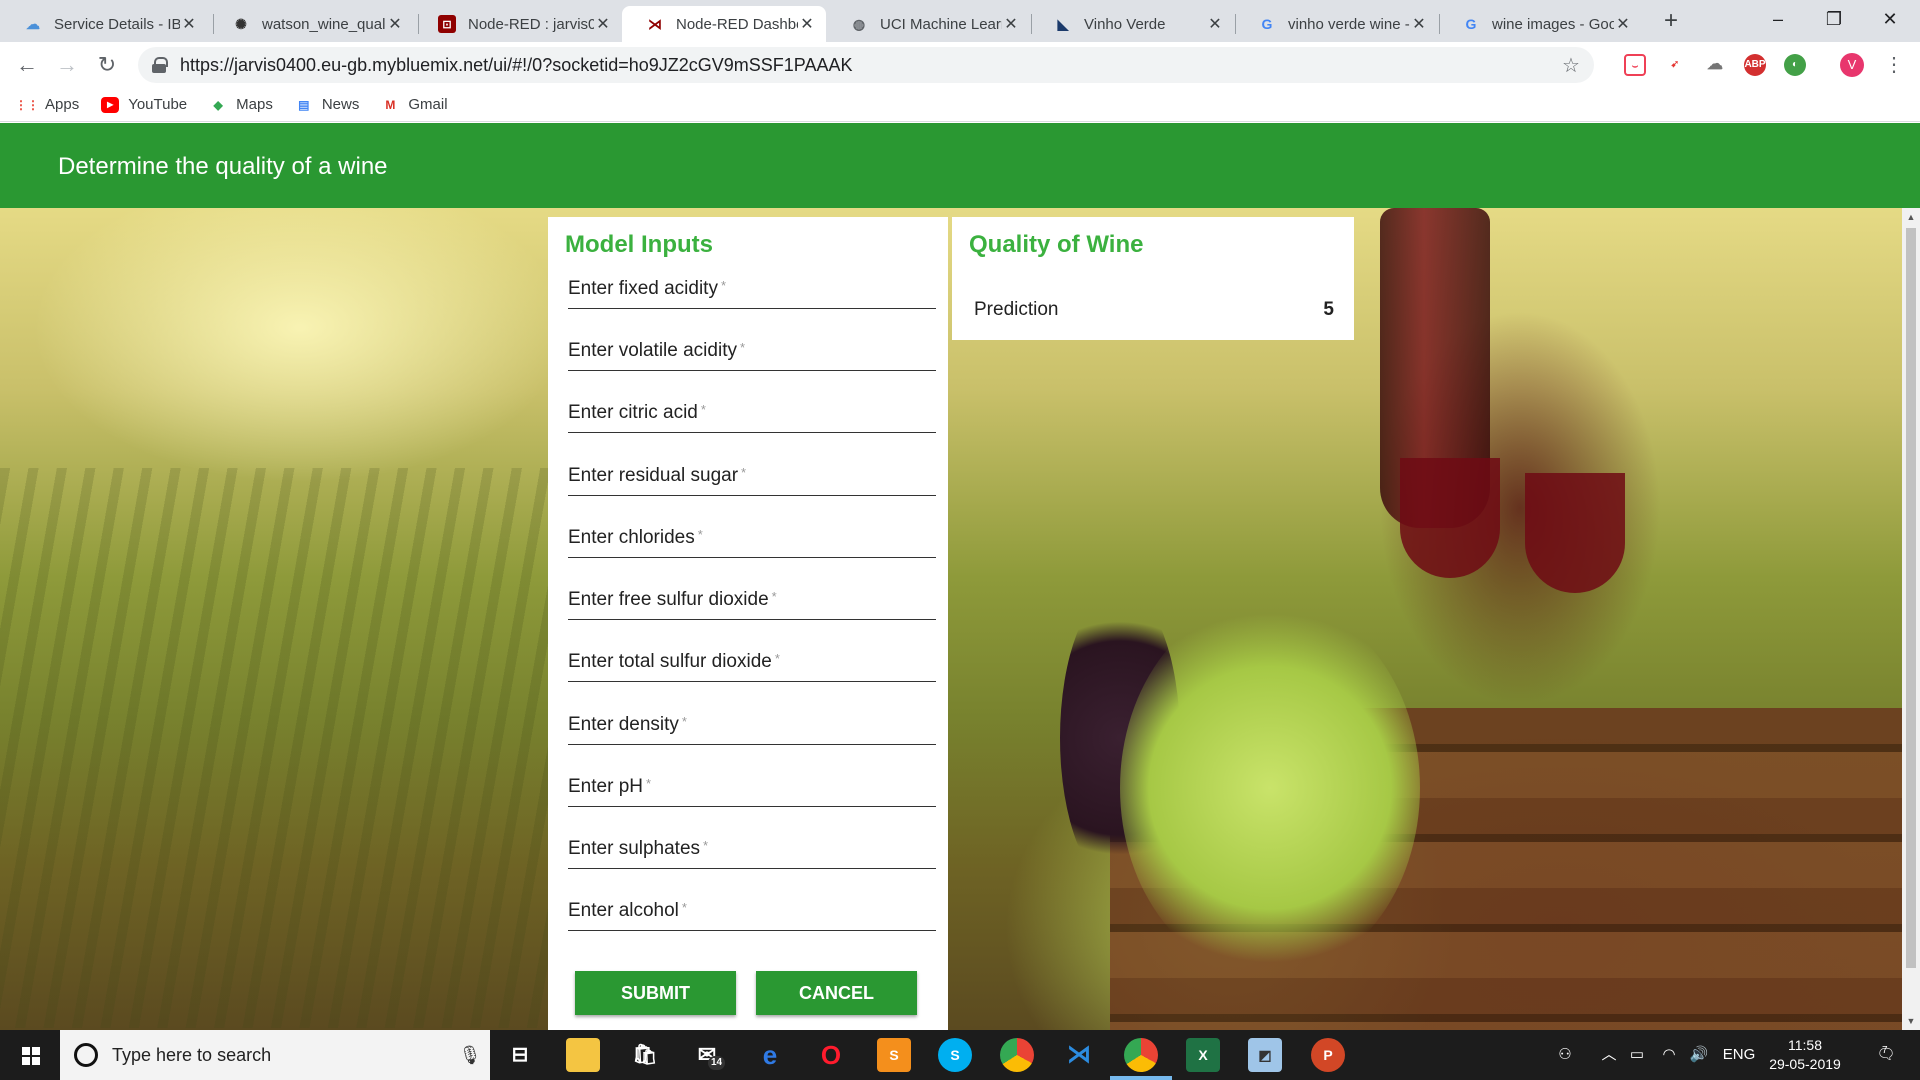 The height and width of the screenshot is (1080, 1920). I want to click on wifi-icon: ◠, so click(1669, 1055).